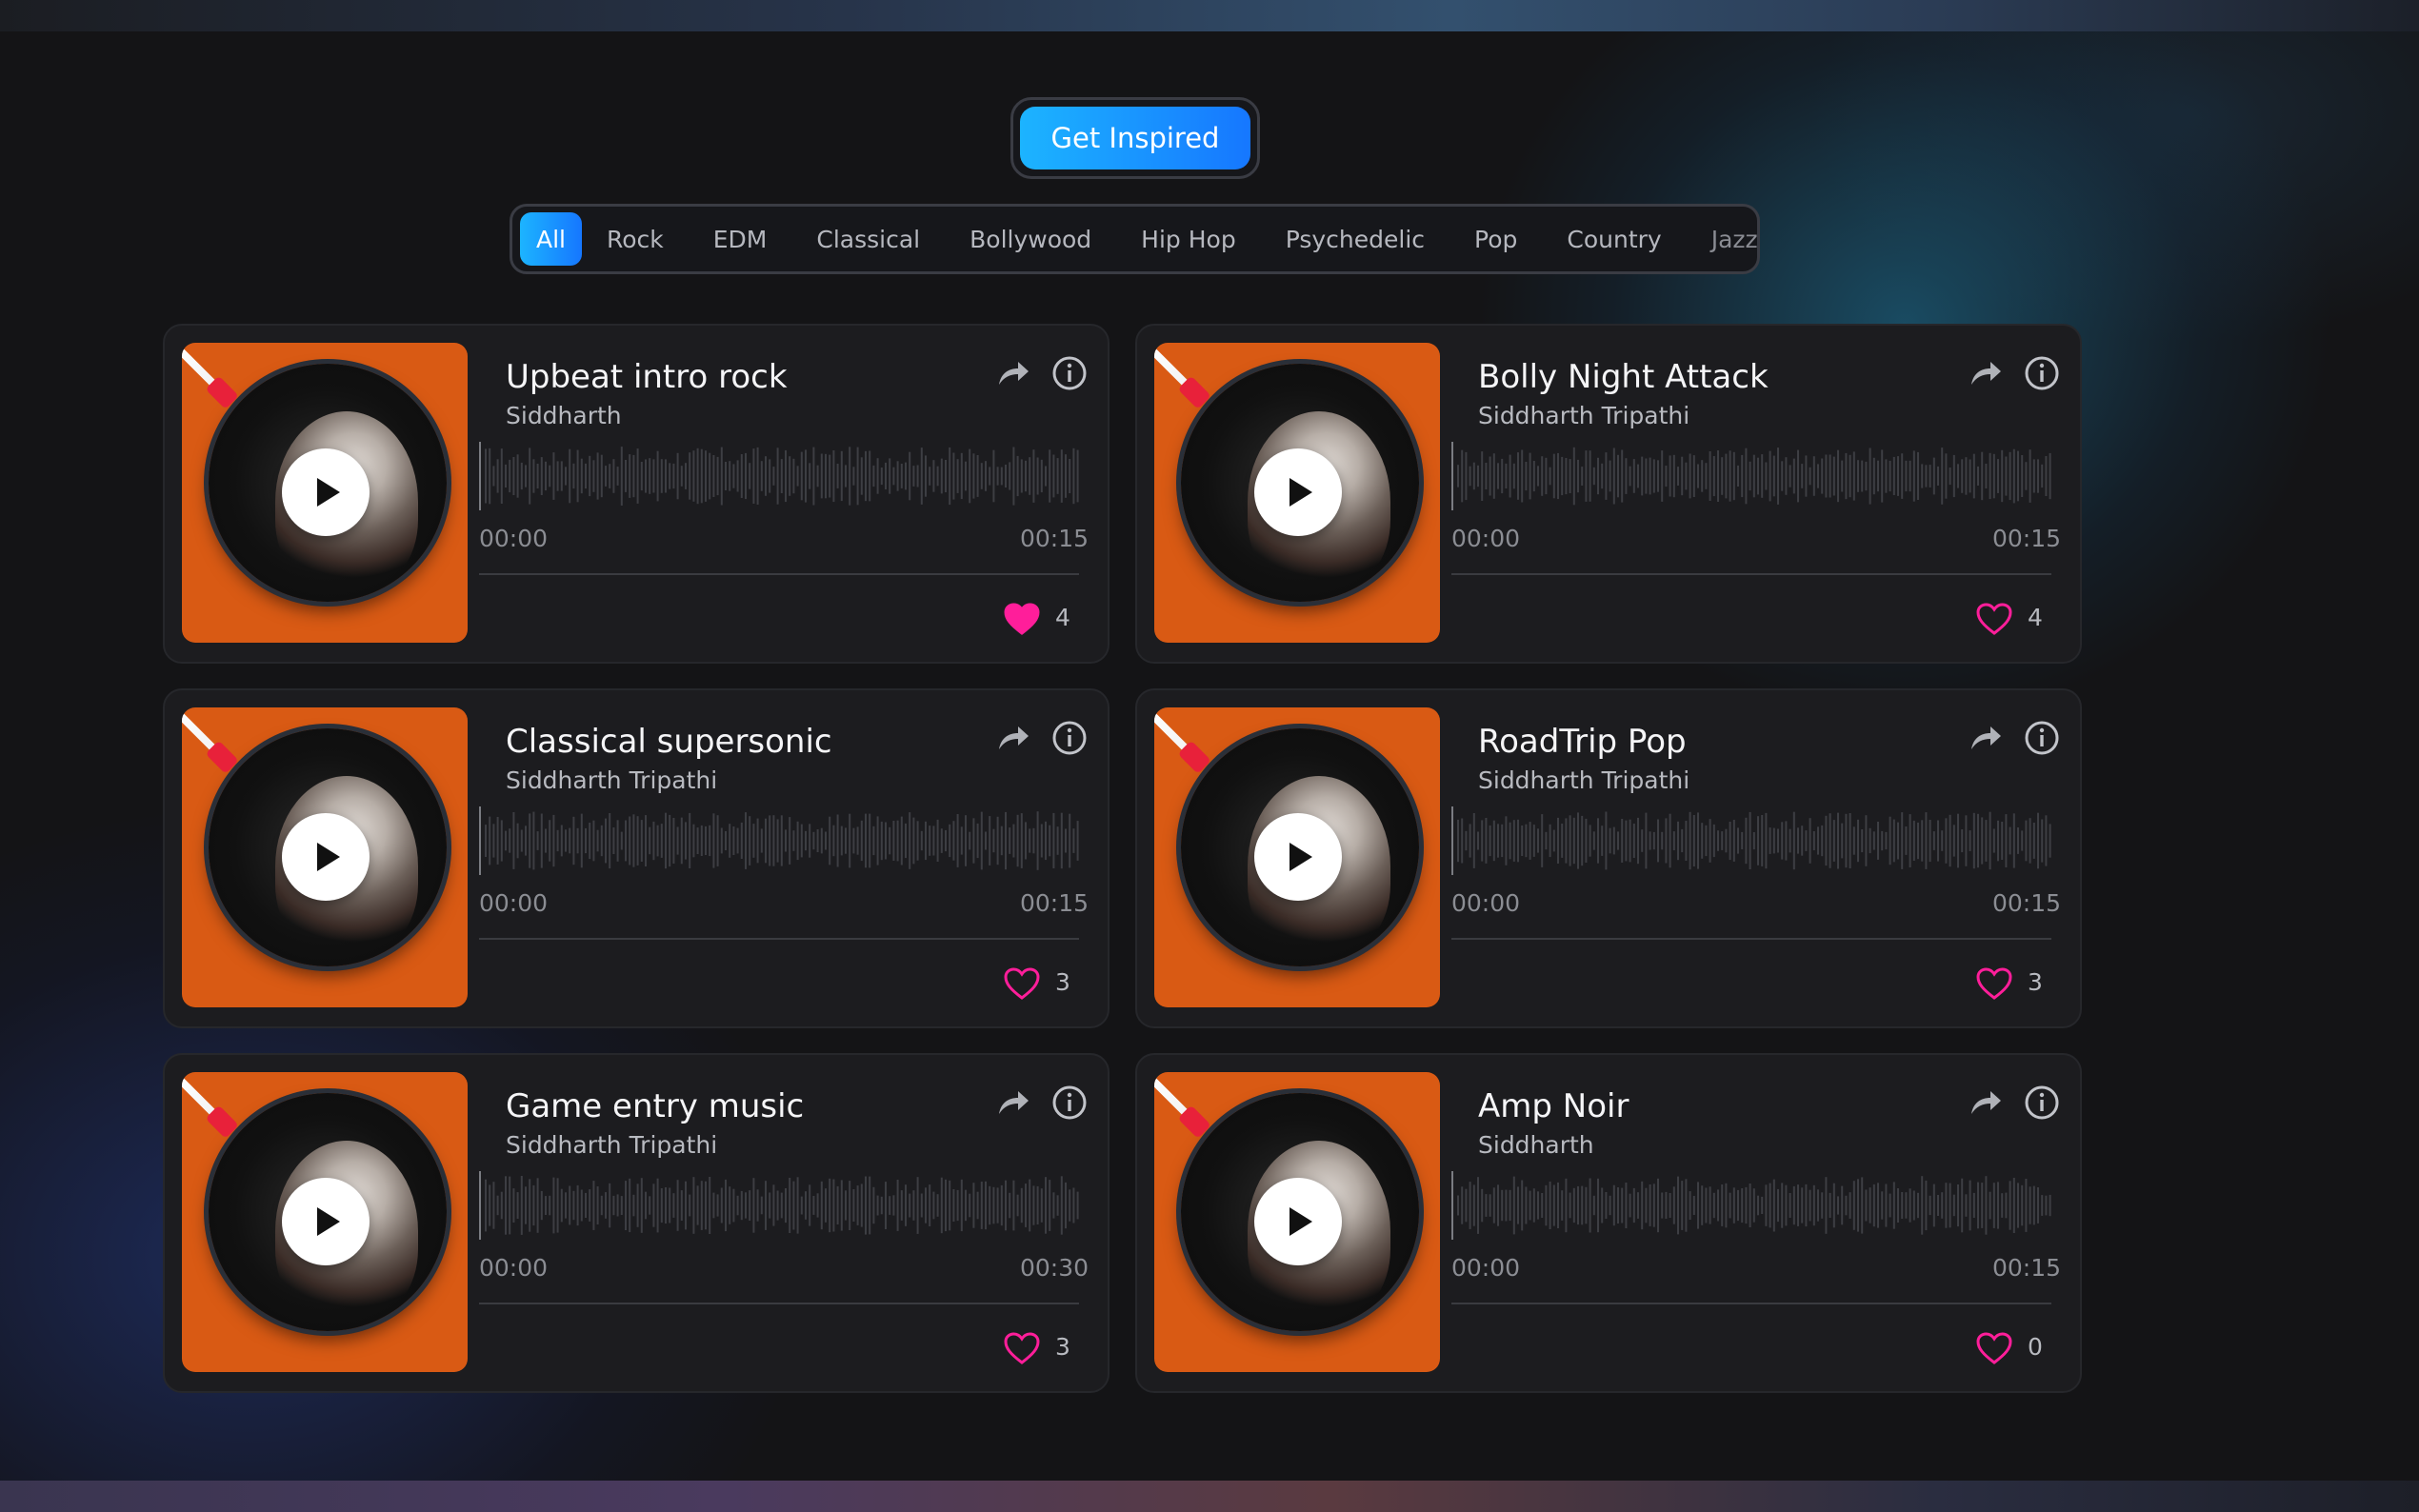  What do you see at coordinates (1735, 239) in the screenshot?
I see `genre-tab-jazz: Jazz` at bounding box center [1735, 239].